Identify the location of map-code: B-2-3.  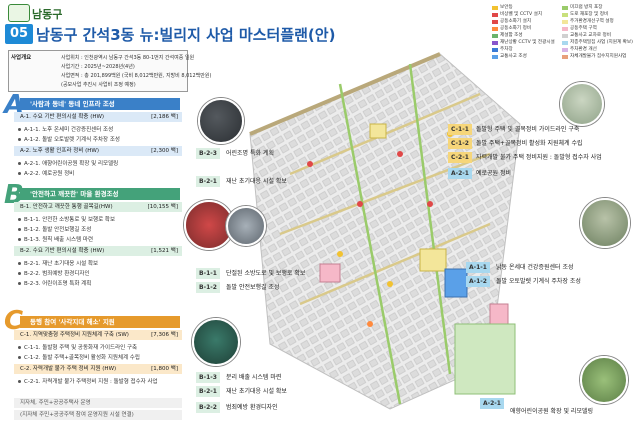
(208, 153).